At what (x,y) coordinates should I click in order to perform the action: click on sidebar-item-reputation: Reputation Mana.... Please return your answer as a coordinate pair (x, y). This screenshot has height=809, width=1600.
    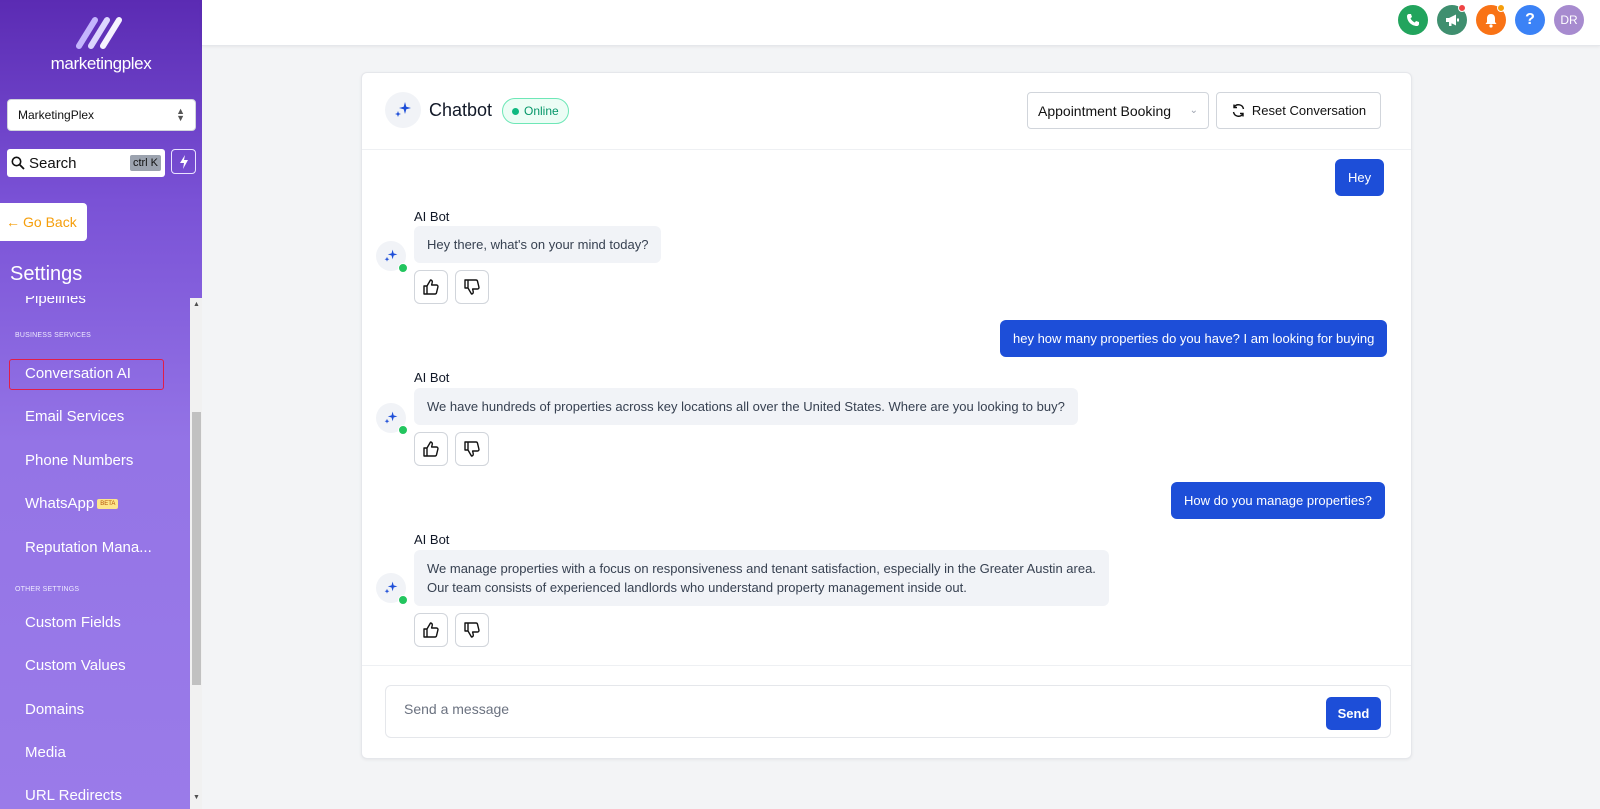
    Looking at the image, I should click on (88, 547).